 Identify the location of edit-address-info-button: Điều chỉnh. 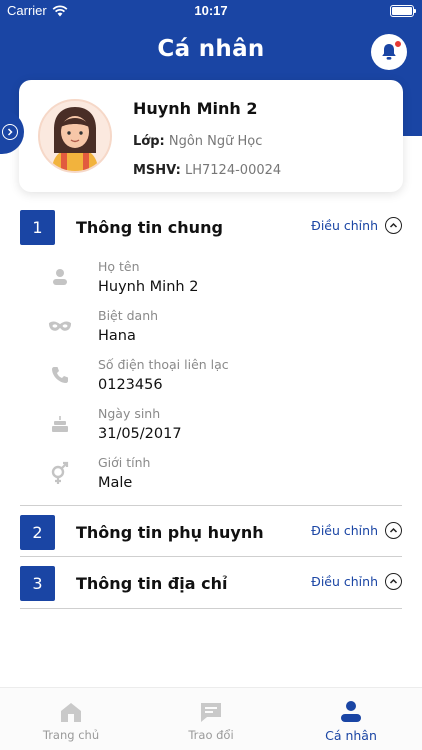
(356, 581).